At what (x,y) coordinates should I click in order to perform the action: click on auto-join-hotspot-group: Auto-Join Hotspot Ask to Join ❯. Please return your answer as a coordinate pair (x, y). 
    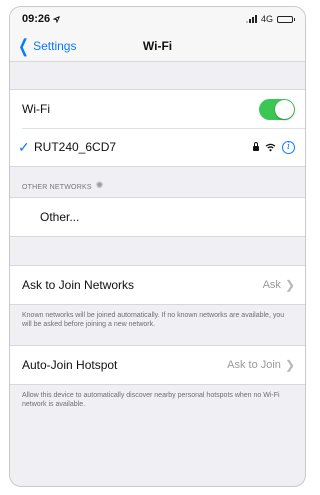
    Looking at the image, I should click on (157, 365).